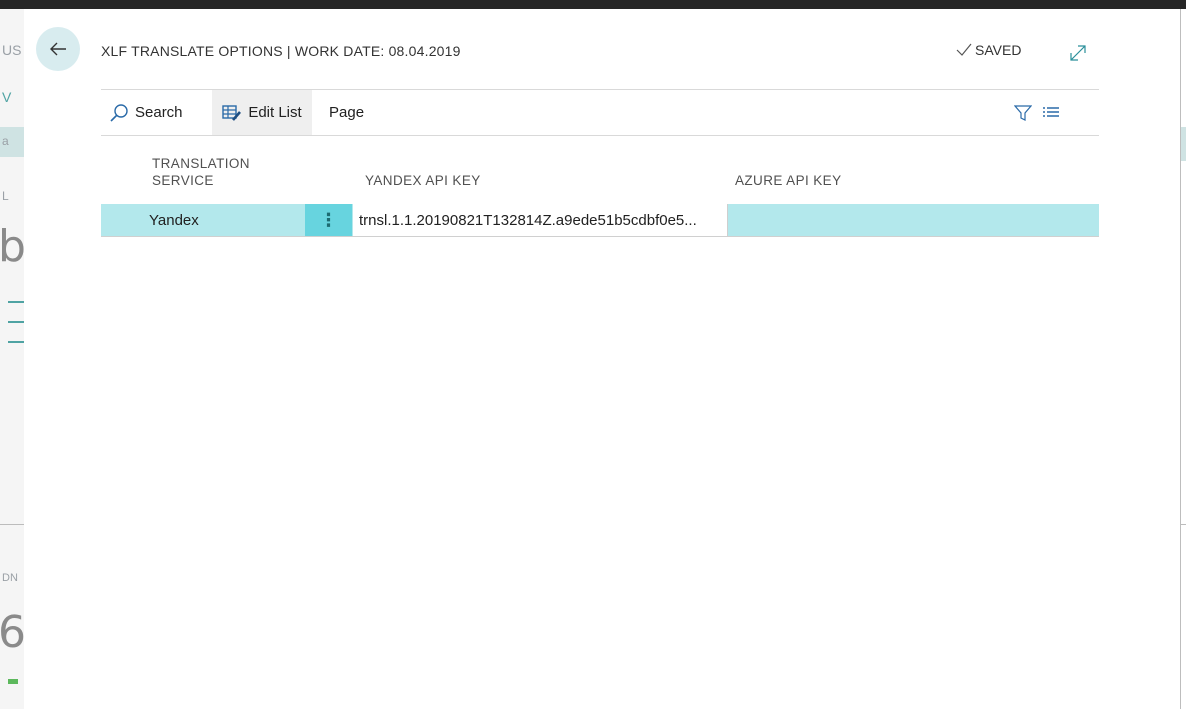  What do you see at coordinates (217, 172) in the screenshot?
I see `column-header-translation-service: TRANSLATION SERVICE` at bounding box center [217, 172].